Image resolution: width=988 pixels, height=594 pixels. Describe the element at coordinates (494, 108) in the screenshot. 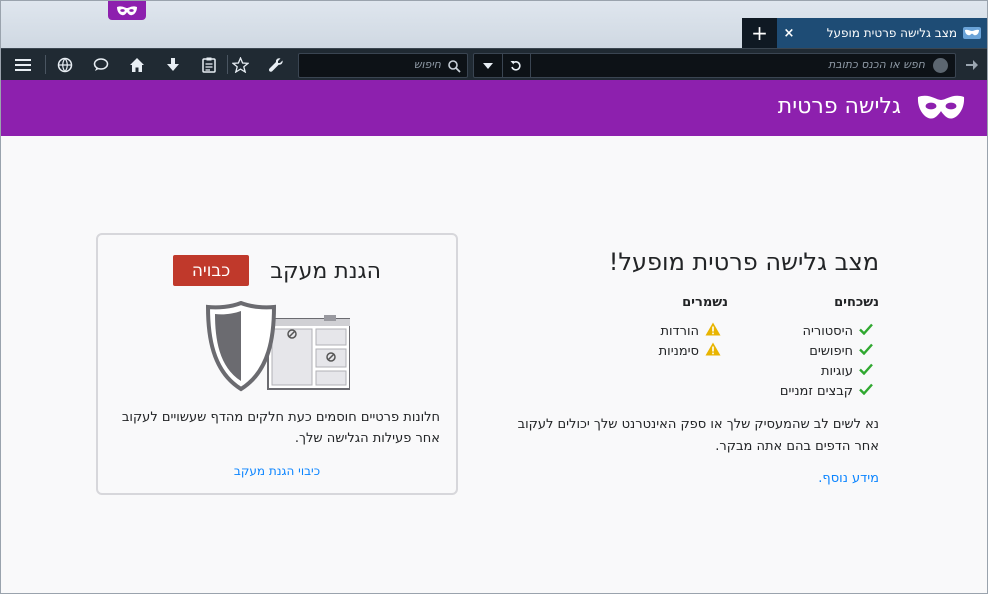

I see `private-browsing-header: גלישה פרטית` at that location.